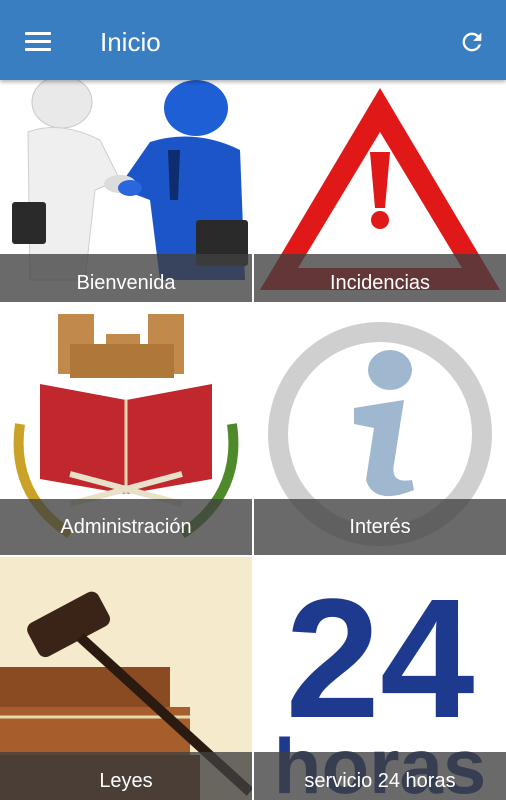 Image resolution: width=506 pixels, height=800 pixels. I want to click on tile-label: Incidencias, so click(380, 278).